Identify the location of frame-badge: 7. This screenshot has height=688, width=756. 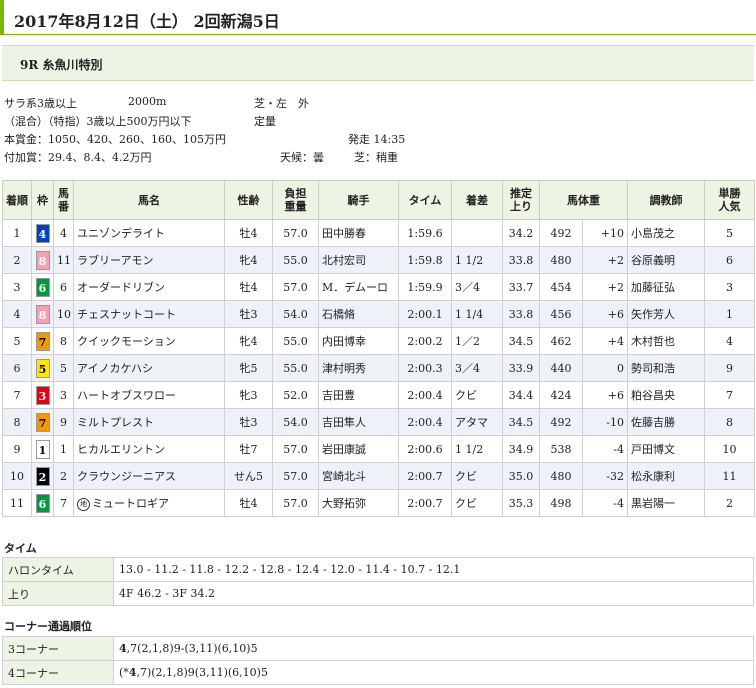
(42, 422).